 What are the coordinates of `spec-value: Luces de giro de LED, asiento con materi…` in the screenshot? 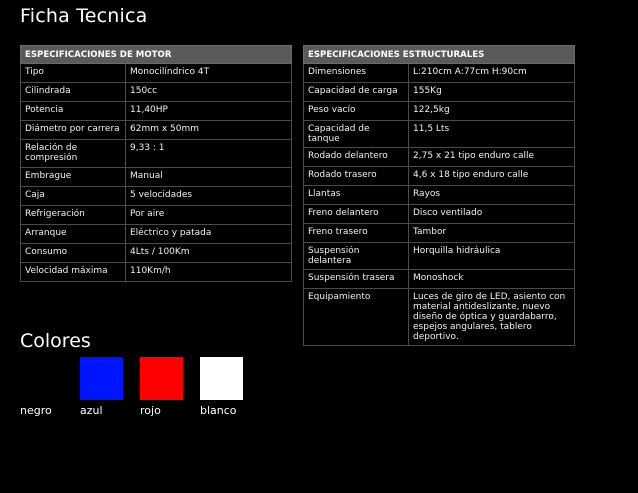 It's located at (491, 317).